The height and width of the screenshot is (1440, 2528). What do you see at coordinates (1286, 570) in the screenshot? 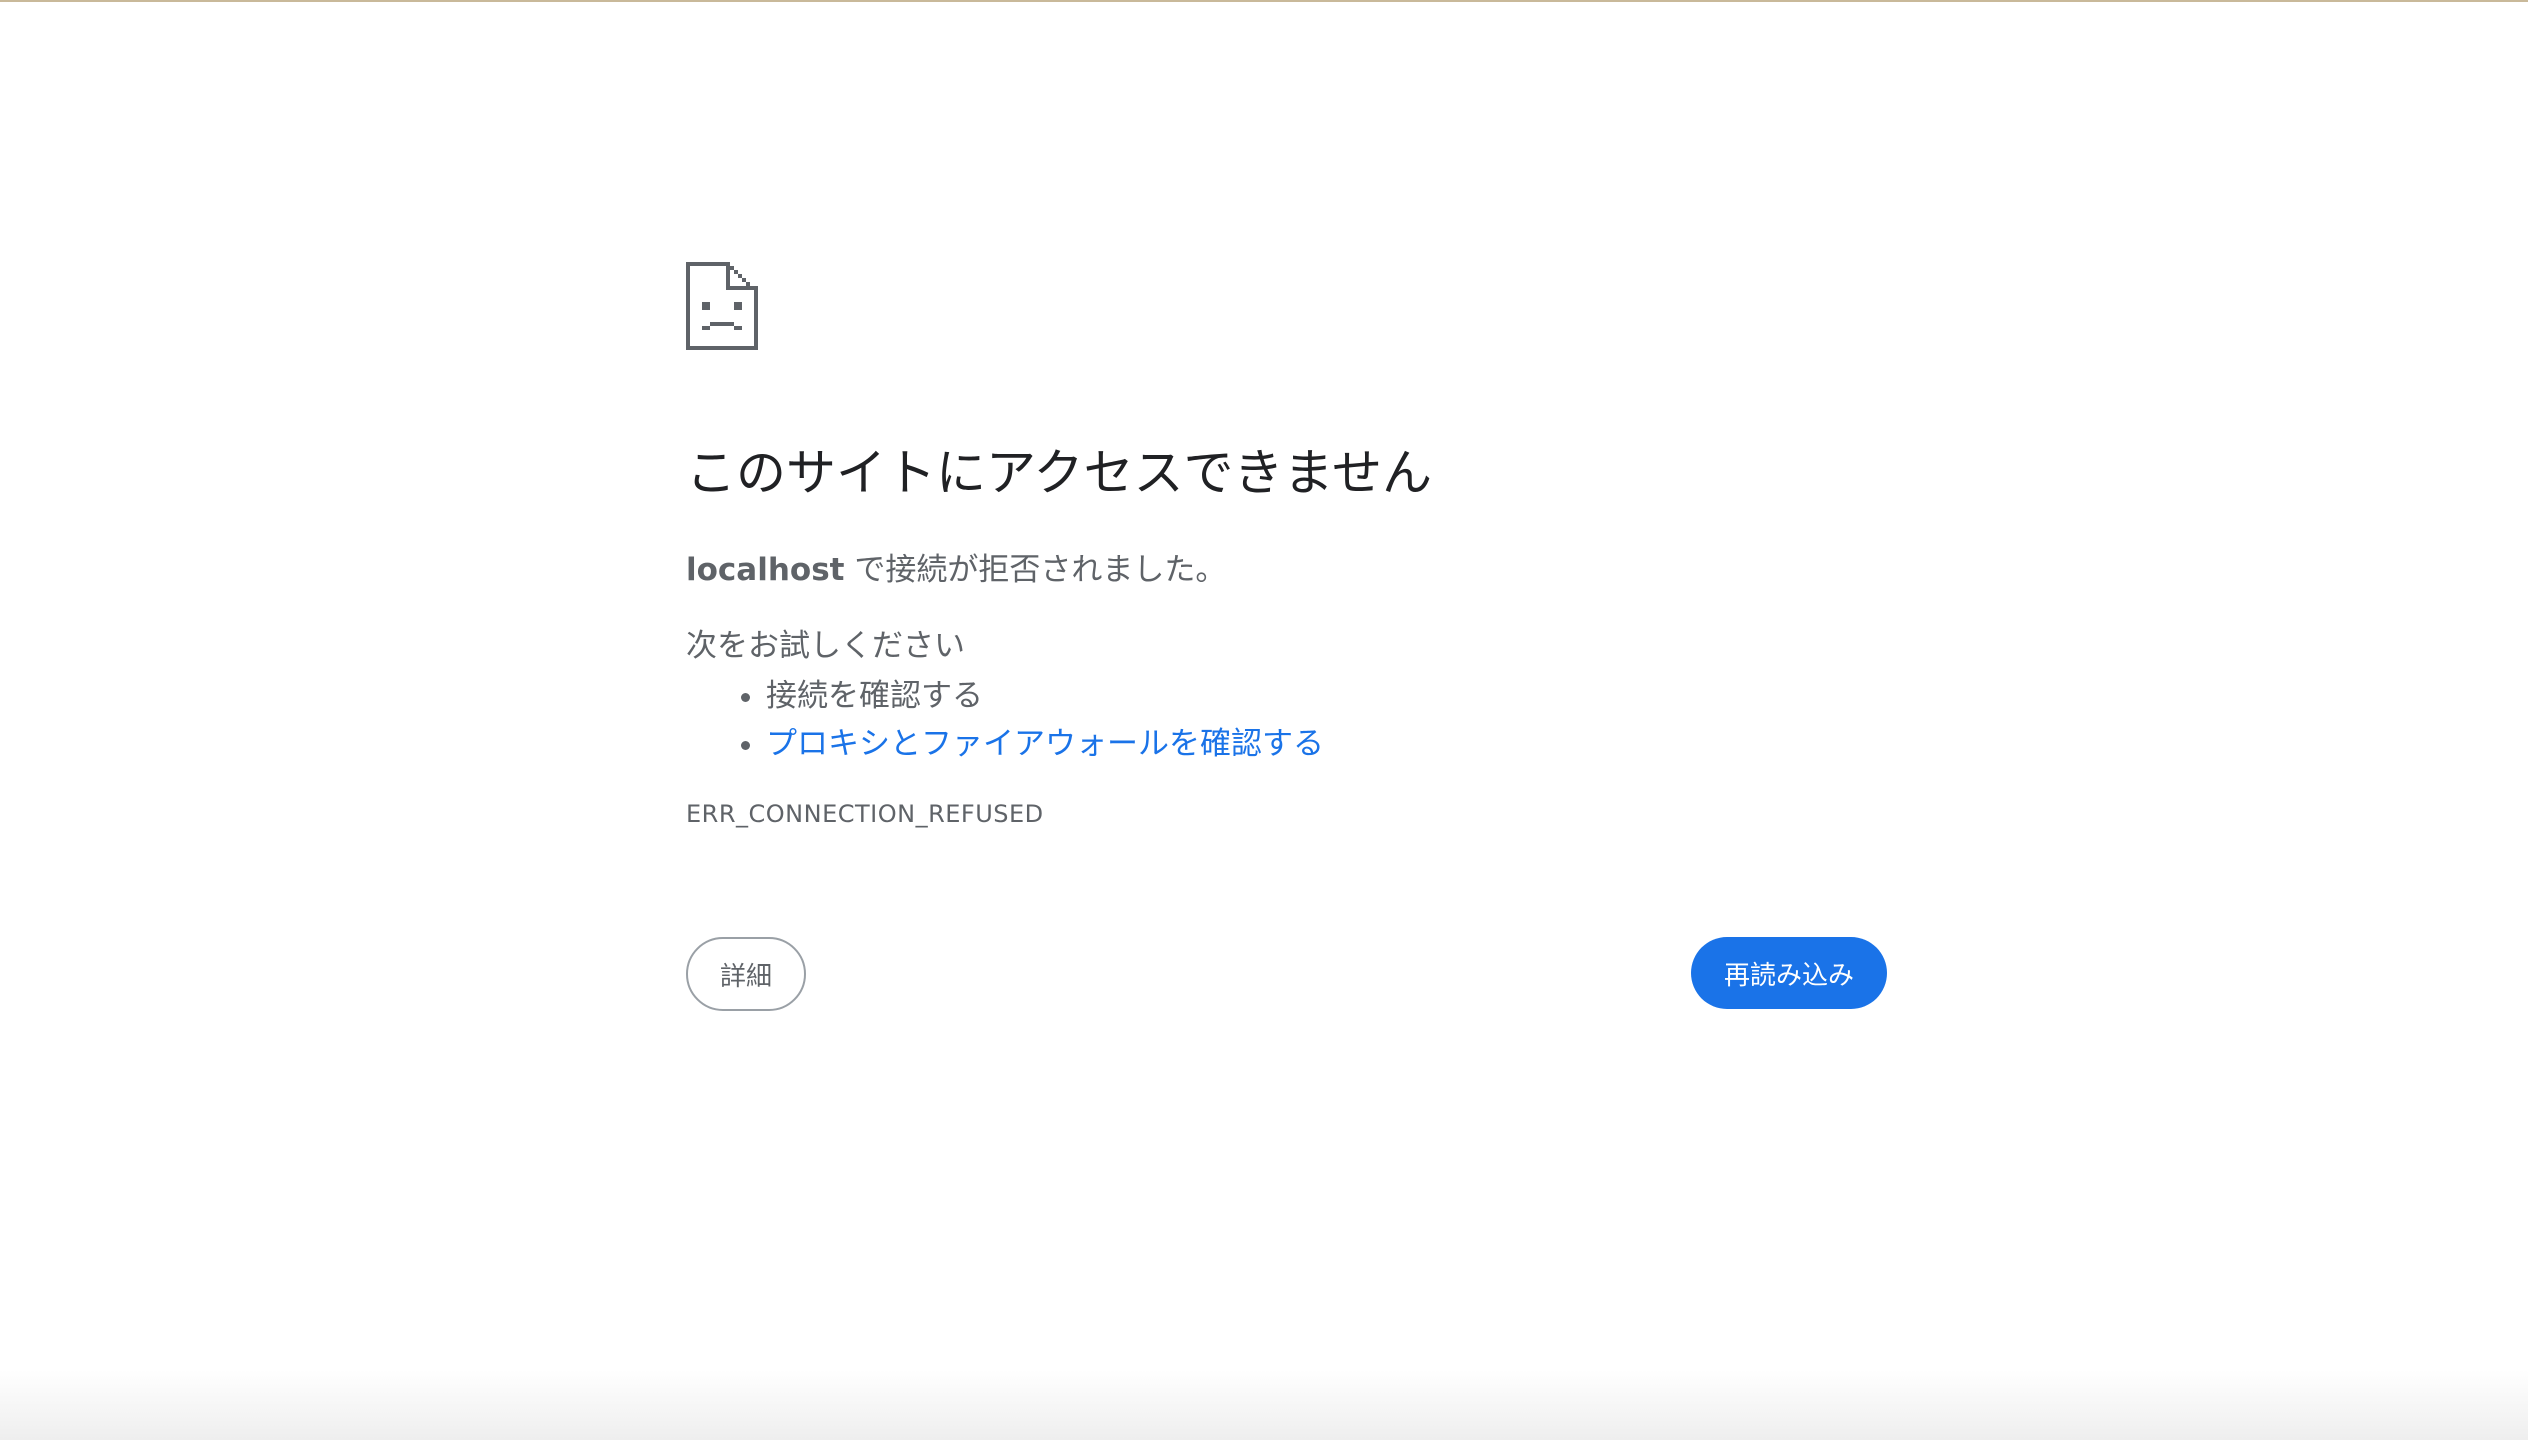
I see `error-description: localhost で接続が拒否されました。` at bounding box center [1286, 570].